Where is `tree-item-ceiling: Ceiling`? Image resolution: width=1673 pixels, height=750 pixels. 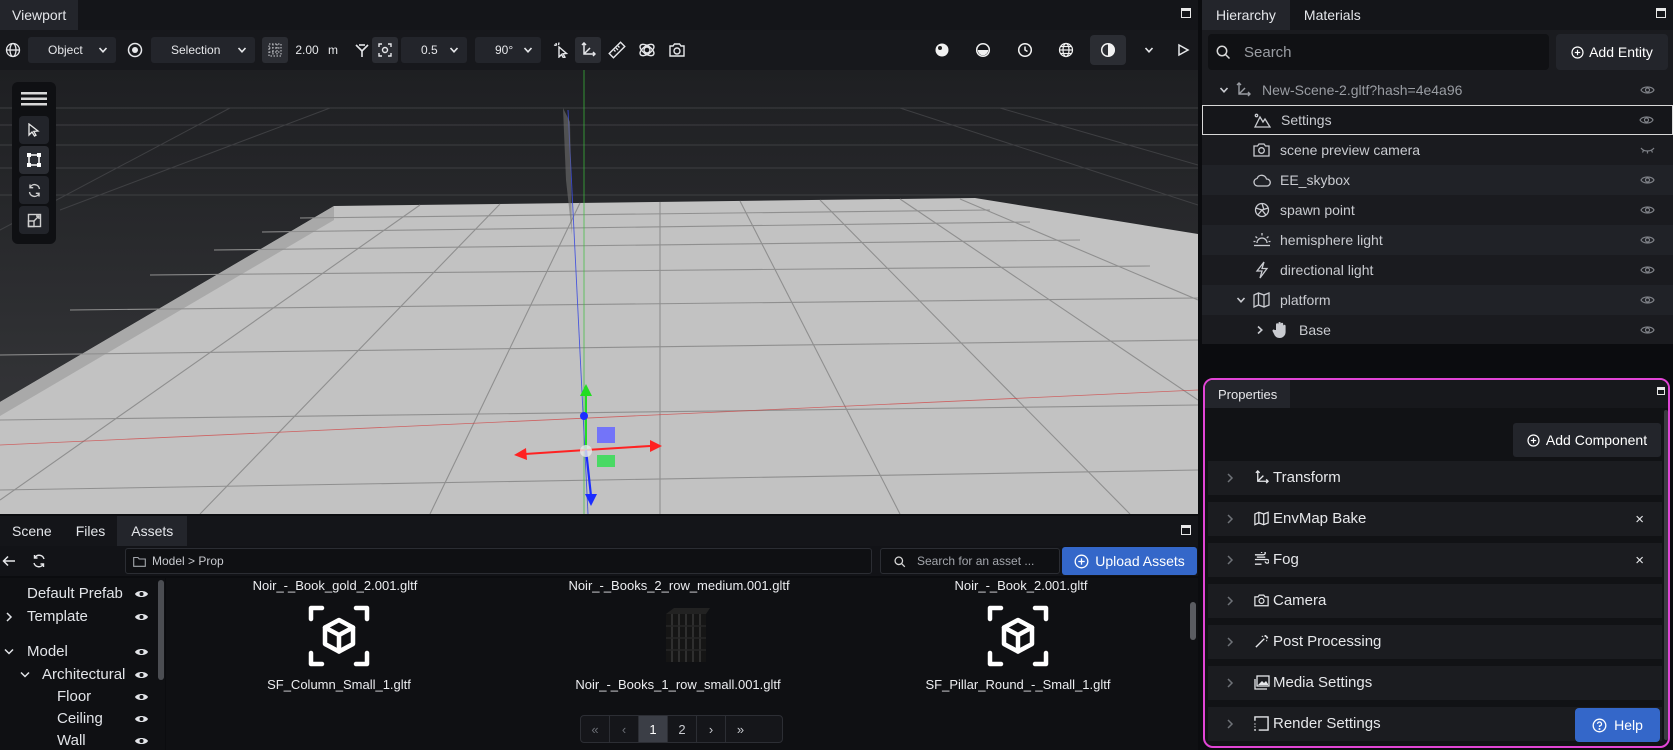
tree-item-ceiling: Ceiling is located at coordinates (80, 718).